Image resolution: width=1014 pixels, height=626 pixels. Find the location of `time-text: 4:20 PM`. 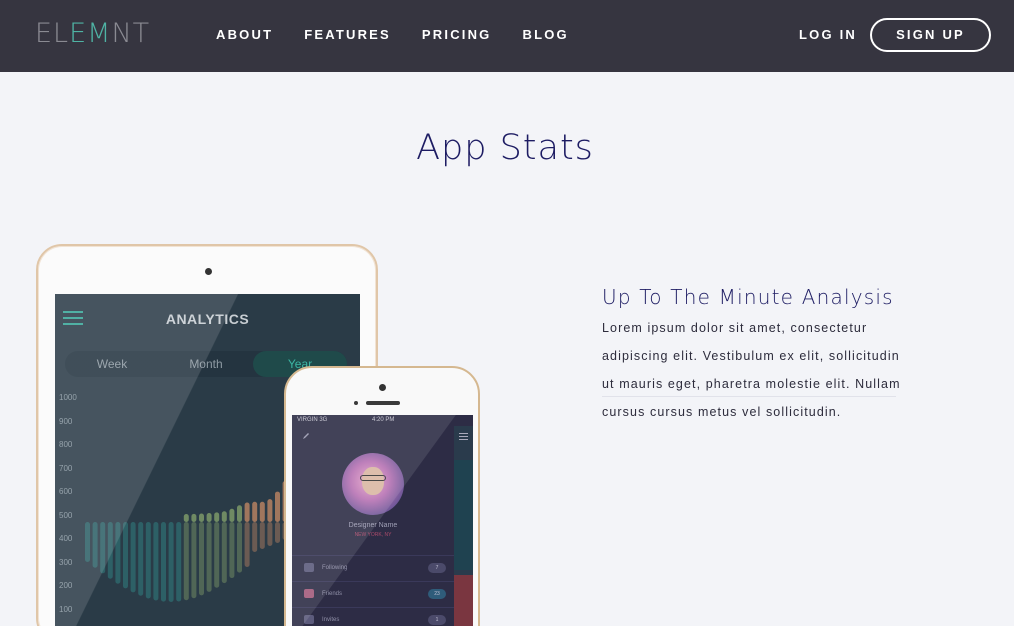

time-text: 4:20 PM is located at coordinates (383, 420).